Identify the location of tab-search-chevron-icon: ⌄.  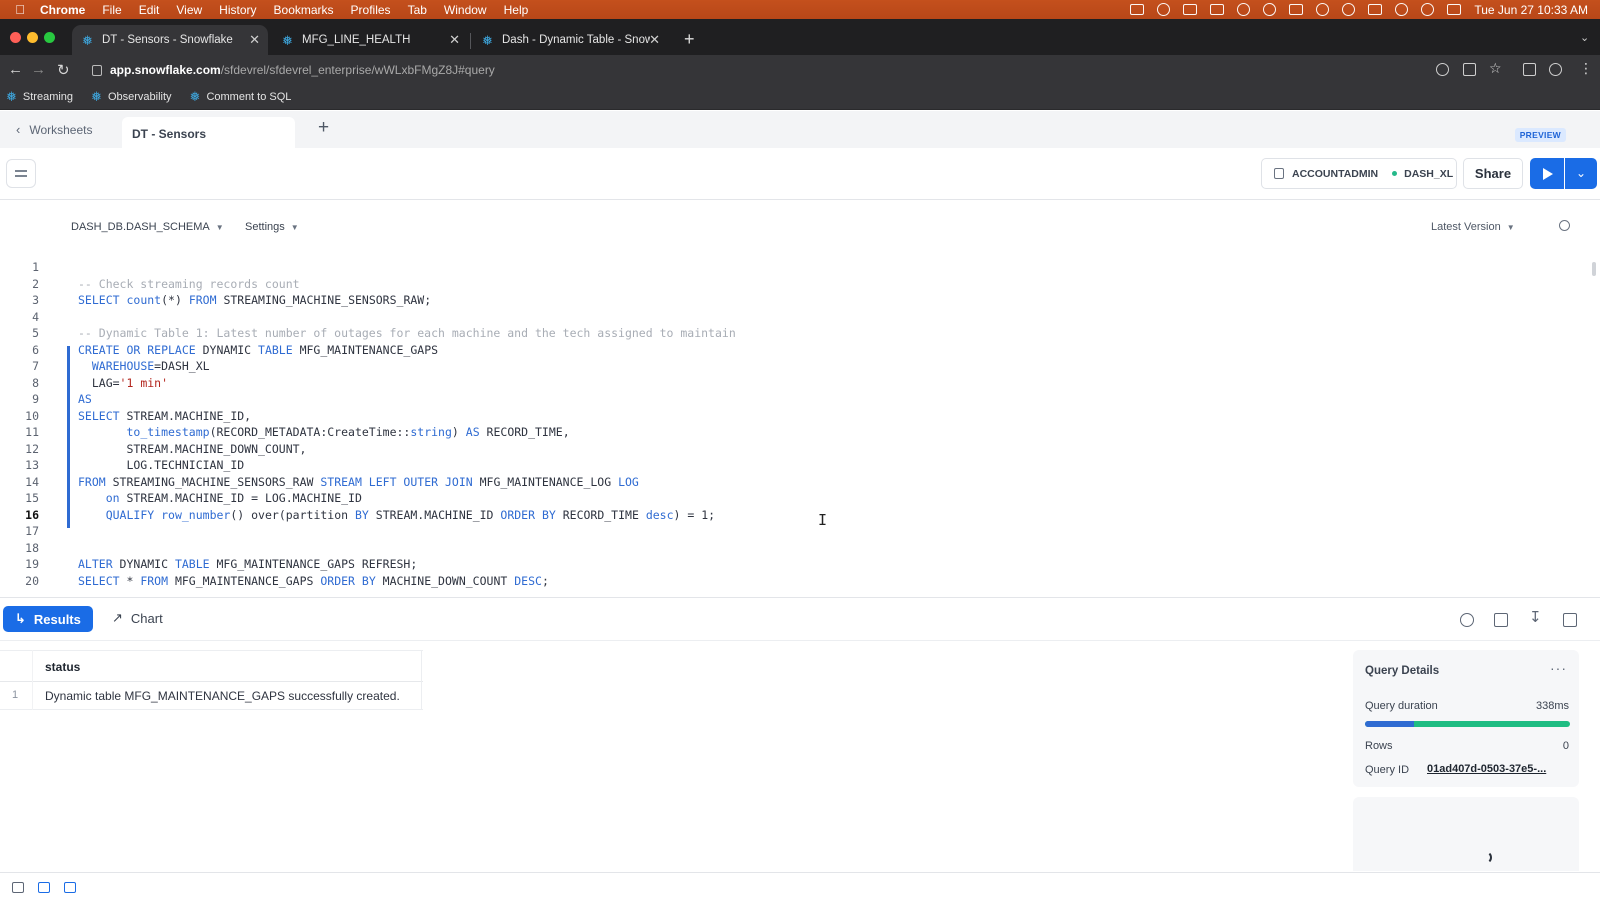
(1584, 37).